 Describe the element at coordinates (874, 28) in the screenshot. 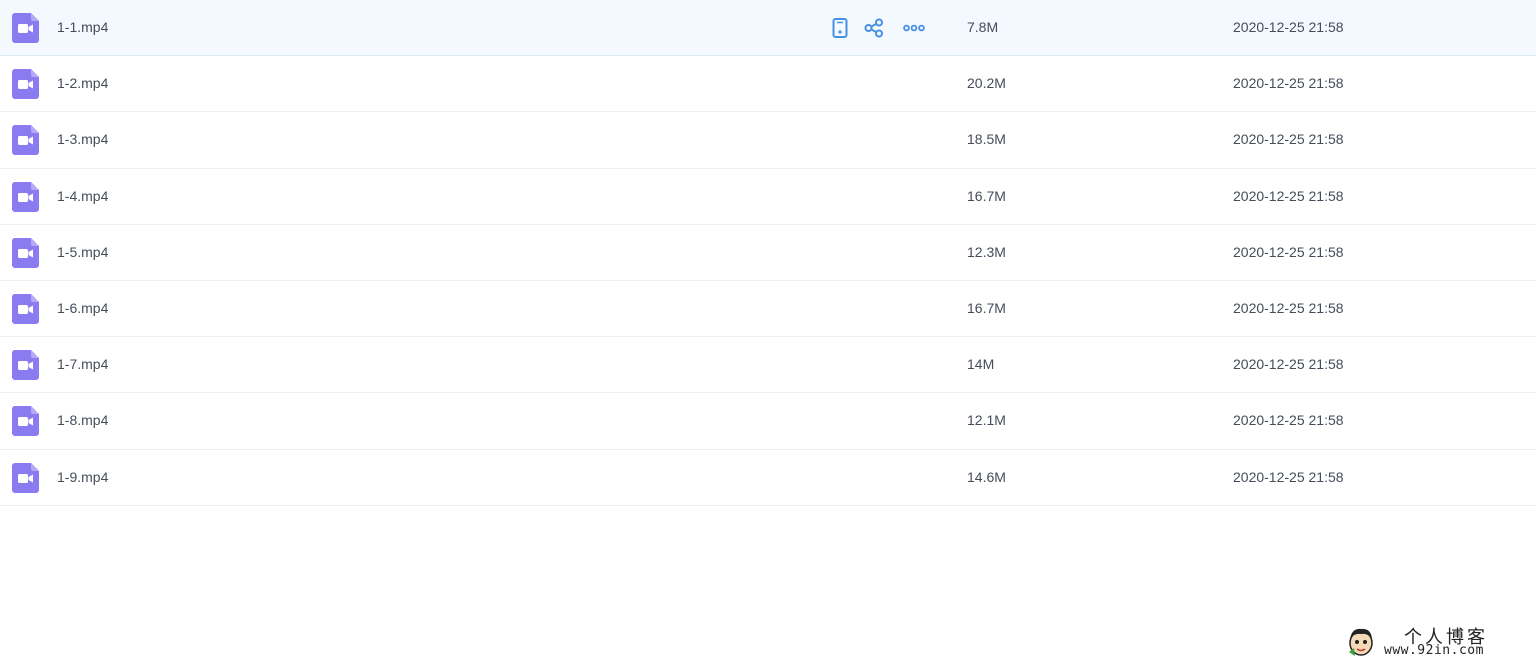

I see `share-icon` at that location.